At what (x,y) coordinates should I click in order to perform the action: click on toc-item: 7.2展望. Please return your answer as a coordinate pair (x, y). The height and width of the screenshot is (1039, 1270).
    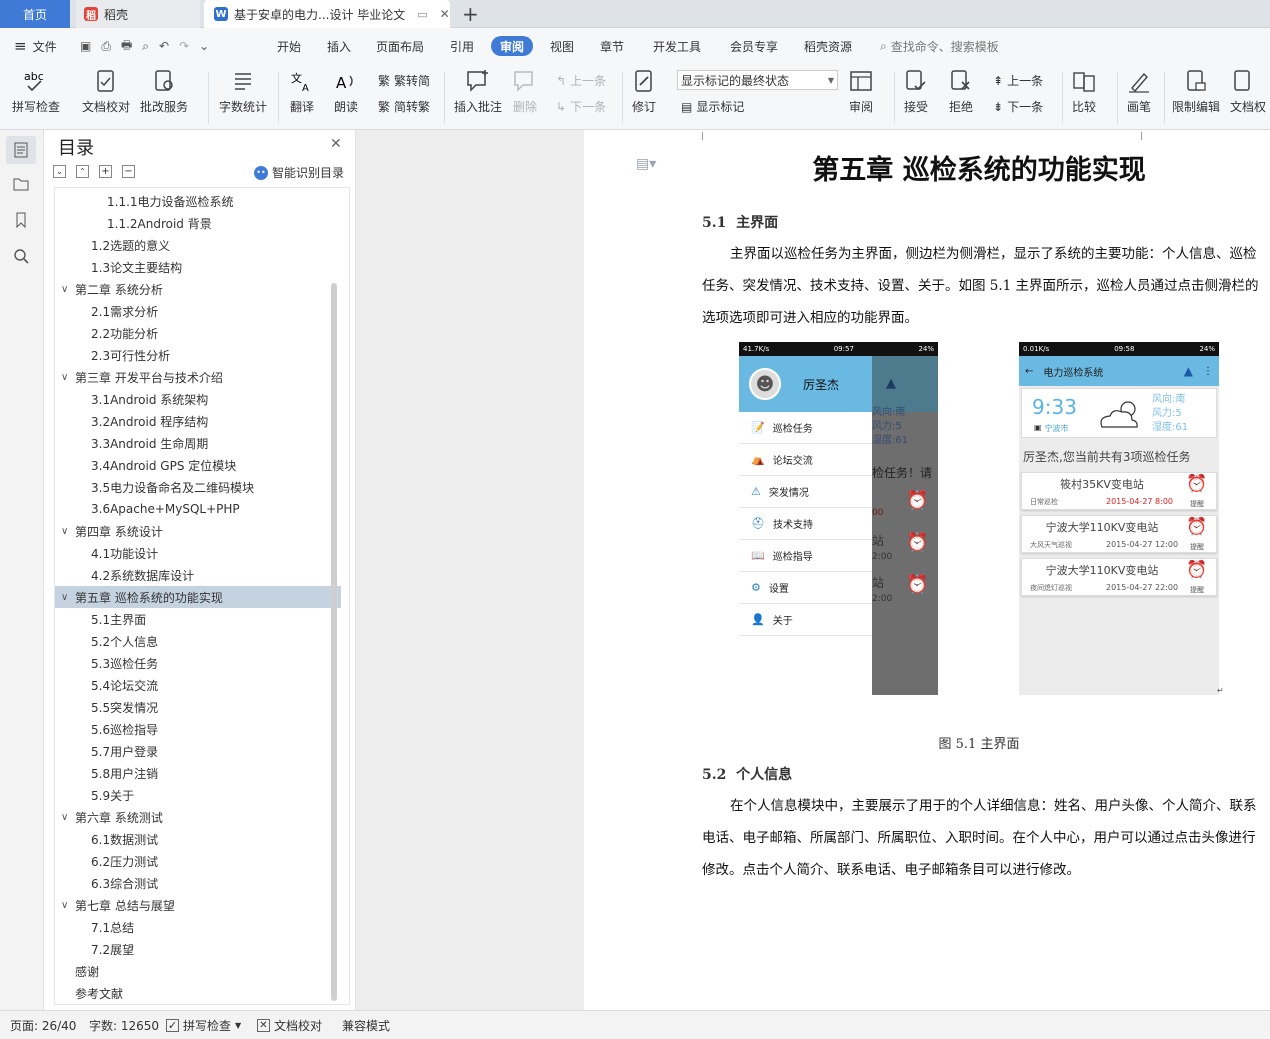
    Looking at the image, I should click on (198, 949).